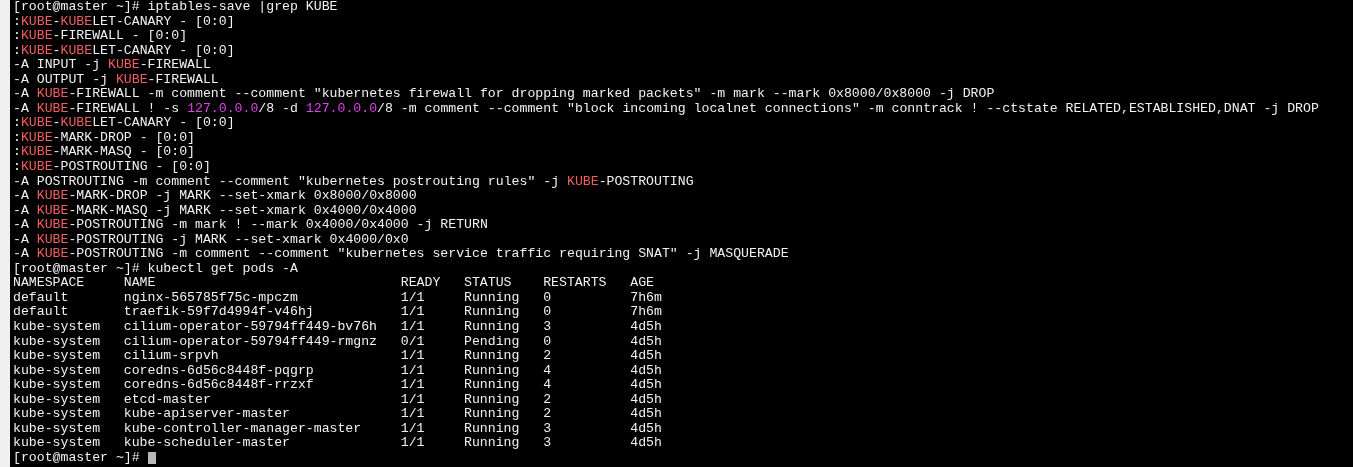 Image resolution: width=1353 pixels, height=467 pixels. I want to click on terminal-line: :KUBE-POSTROUTING - [0:0], so click(112, 167).